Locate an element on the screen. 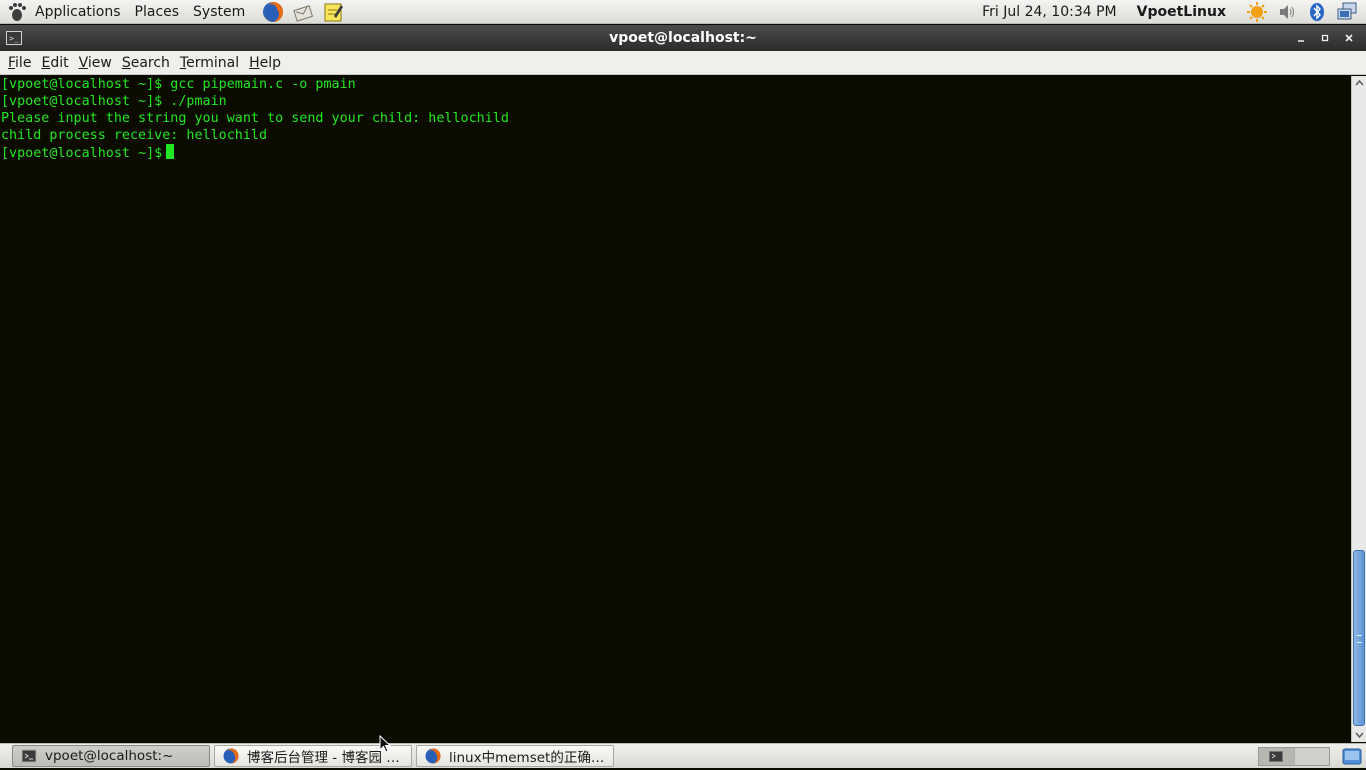 Image resolution: width=1366 pixels, height=770 pixels. close-icon is located at coordinates (1349, 38).